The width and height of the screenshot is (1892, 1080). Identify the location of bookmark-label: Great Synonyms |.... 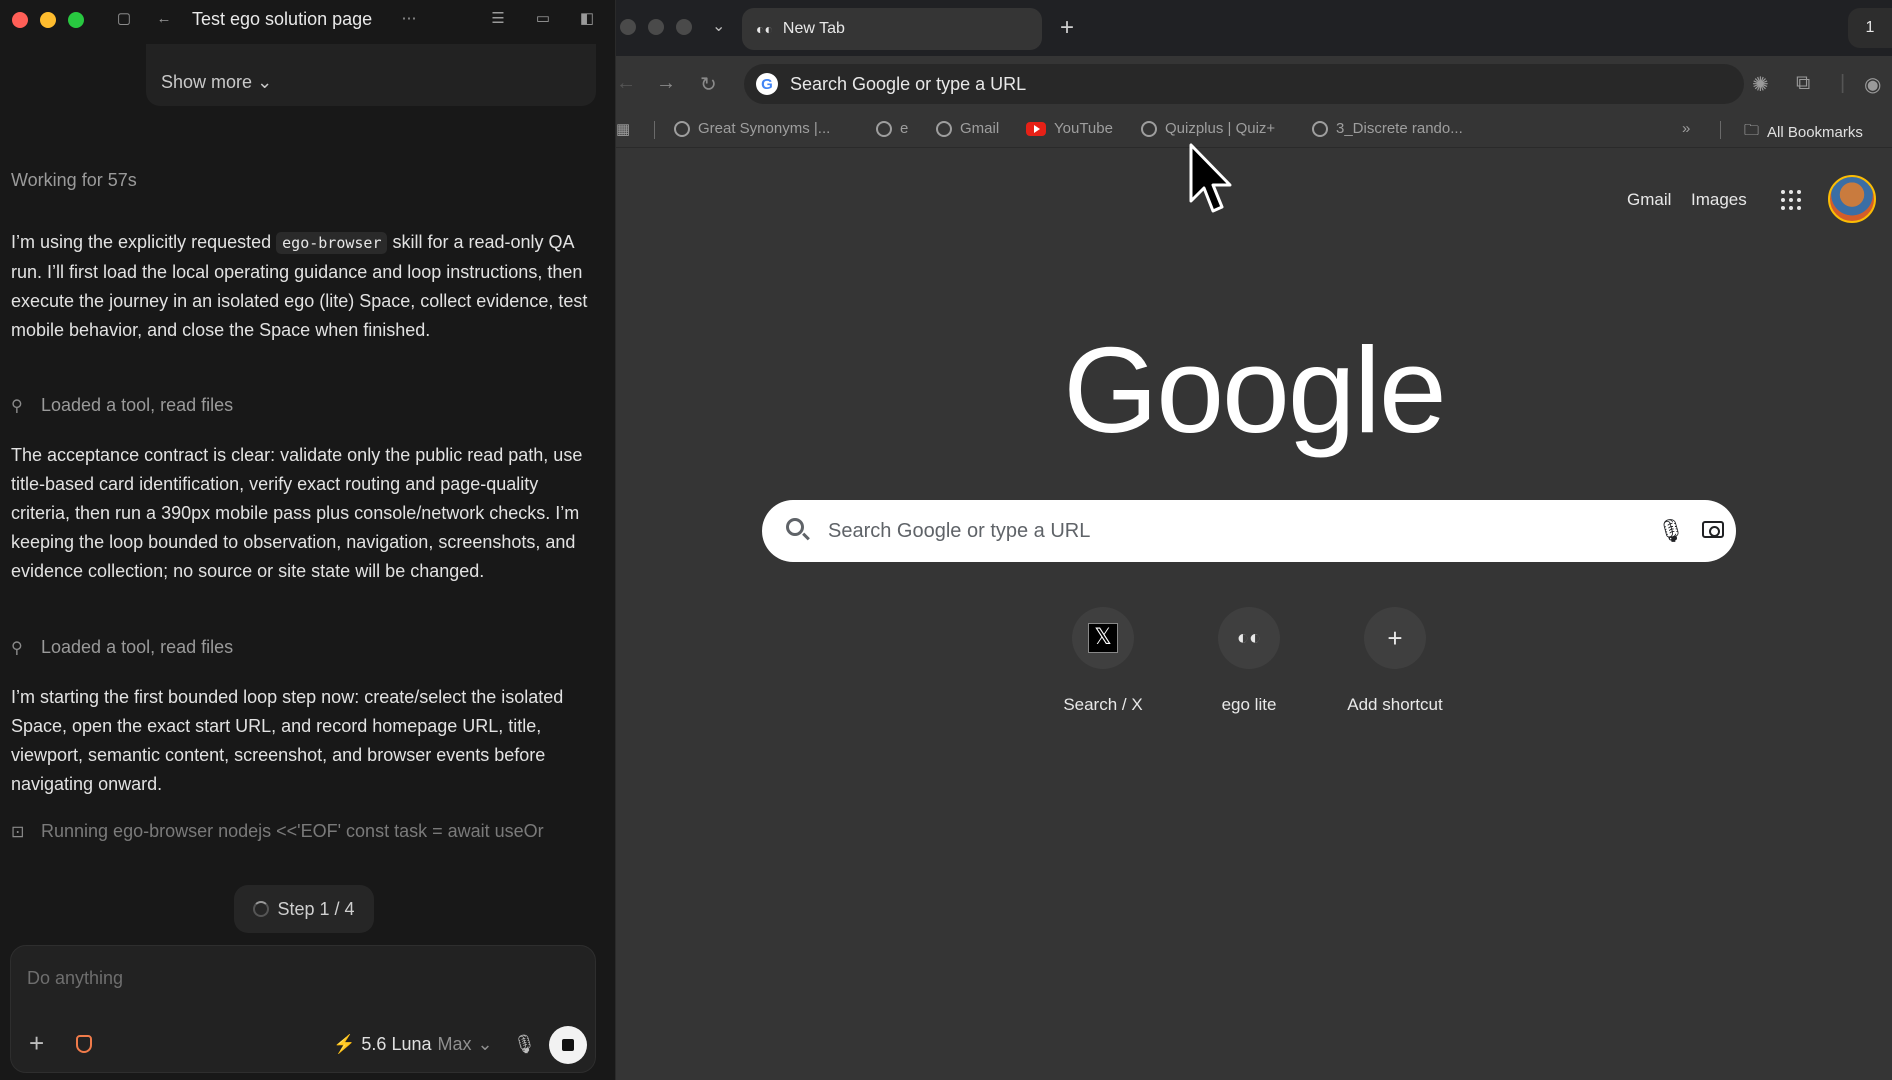
(764, 128).